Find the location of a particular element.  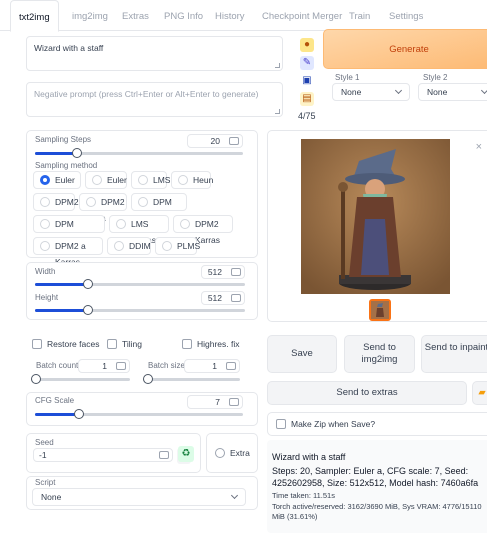

tab-history: History is located at coordinates (230, 16).